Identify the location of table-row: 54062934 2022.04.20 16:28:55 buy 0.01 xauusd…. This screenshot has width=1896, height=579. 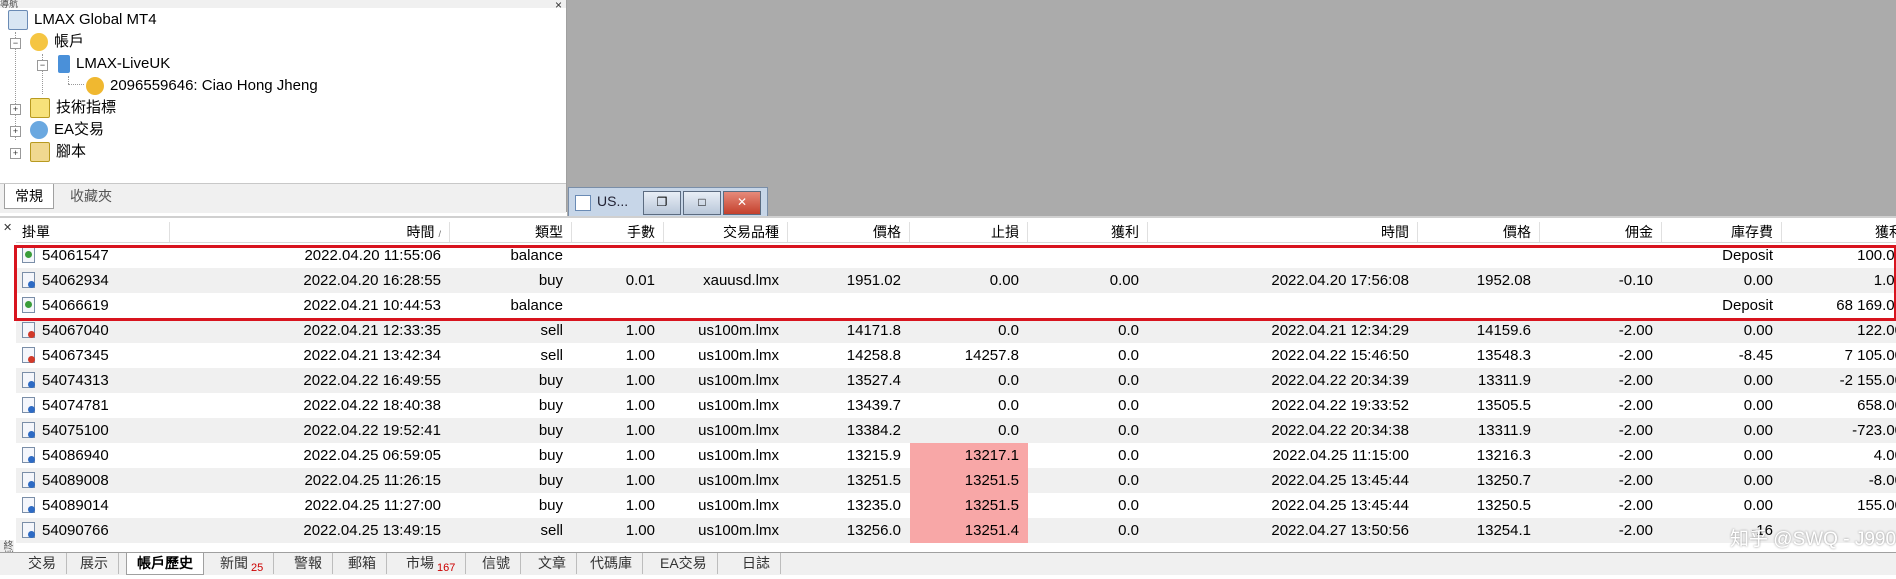
(956, 280).